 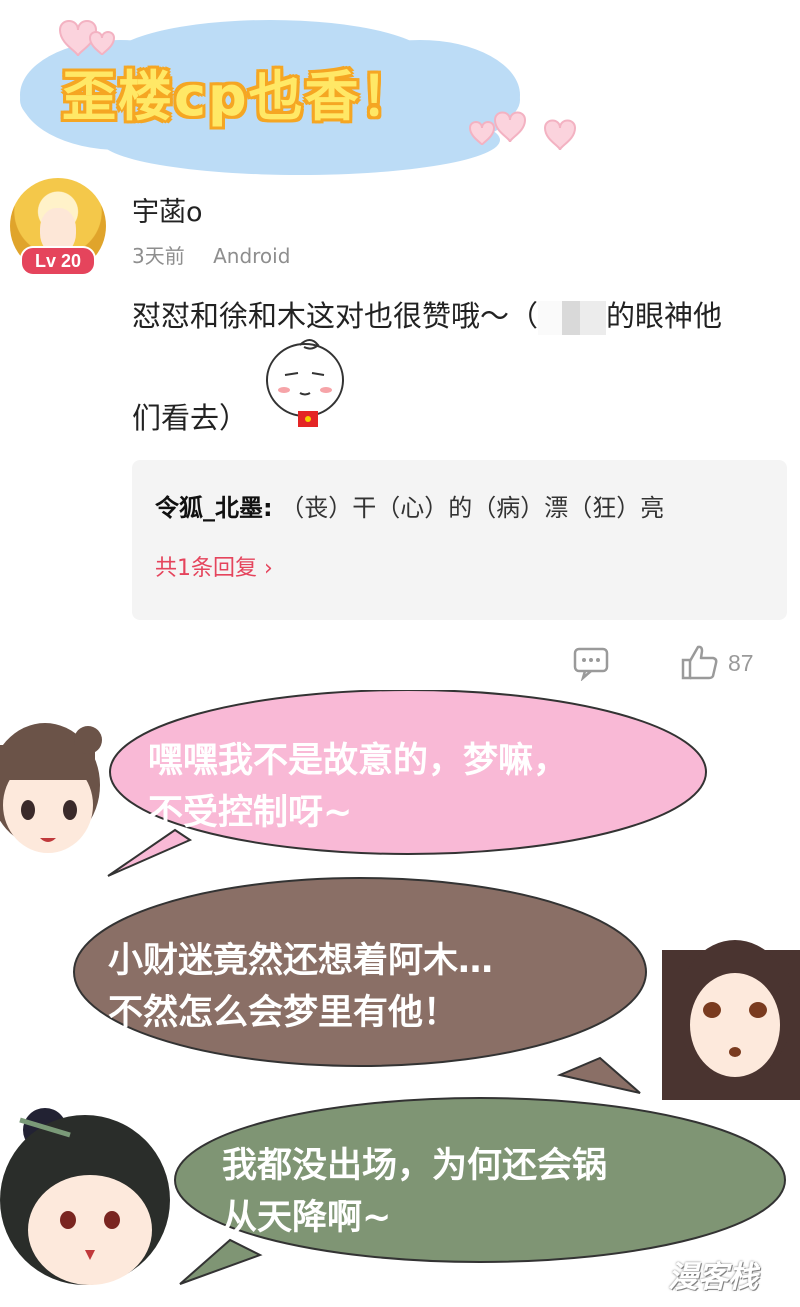 What do you see at coordinates (572, 318) in the screenshot?
I see `blurred-emoji` at bounding box center [572, 318].